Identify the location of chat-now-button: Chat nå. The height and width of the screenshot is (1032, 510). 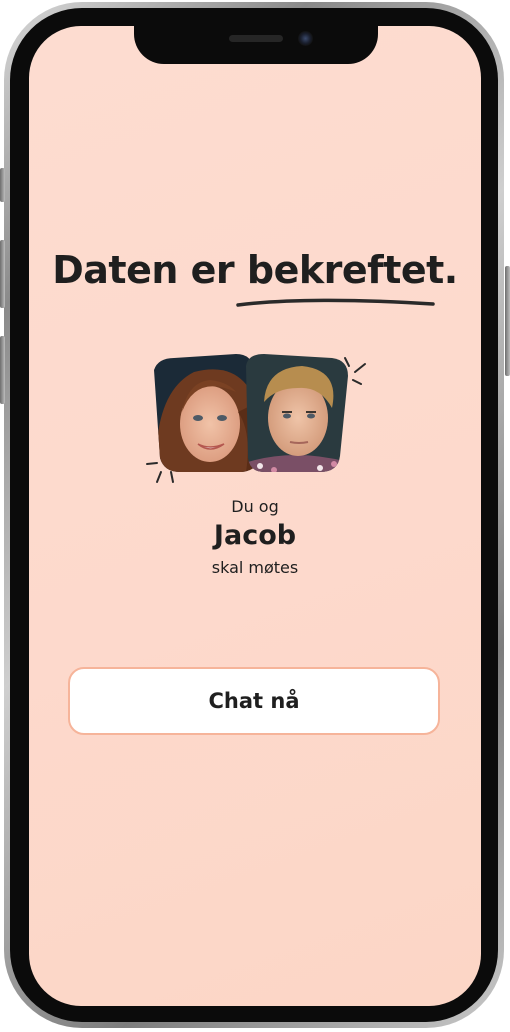
(254, 701).